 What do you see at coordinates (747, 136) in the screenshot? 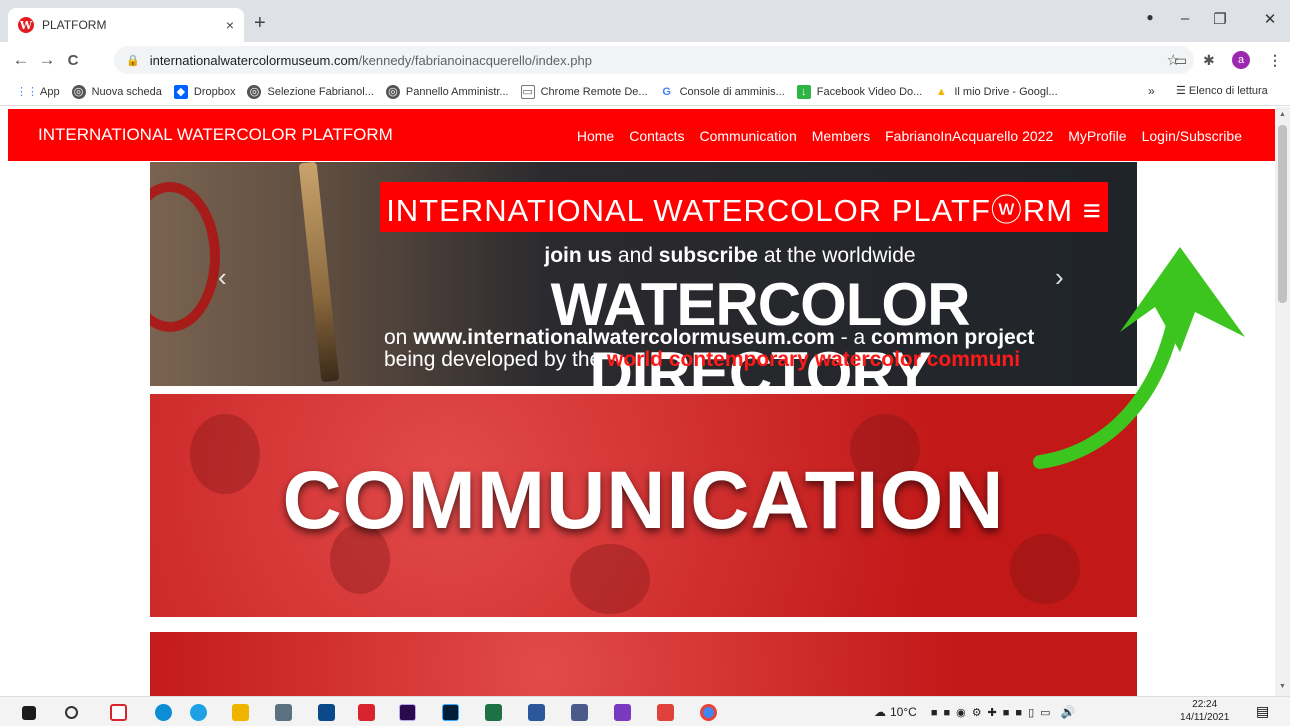
I see `nav-communication: Communication` at bounding box center [747, 136].